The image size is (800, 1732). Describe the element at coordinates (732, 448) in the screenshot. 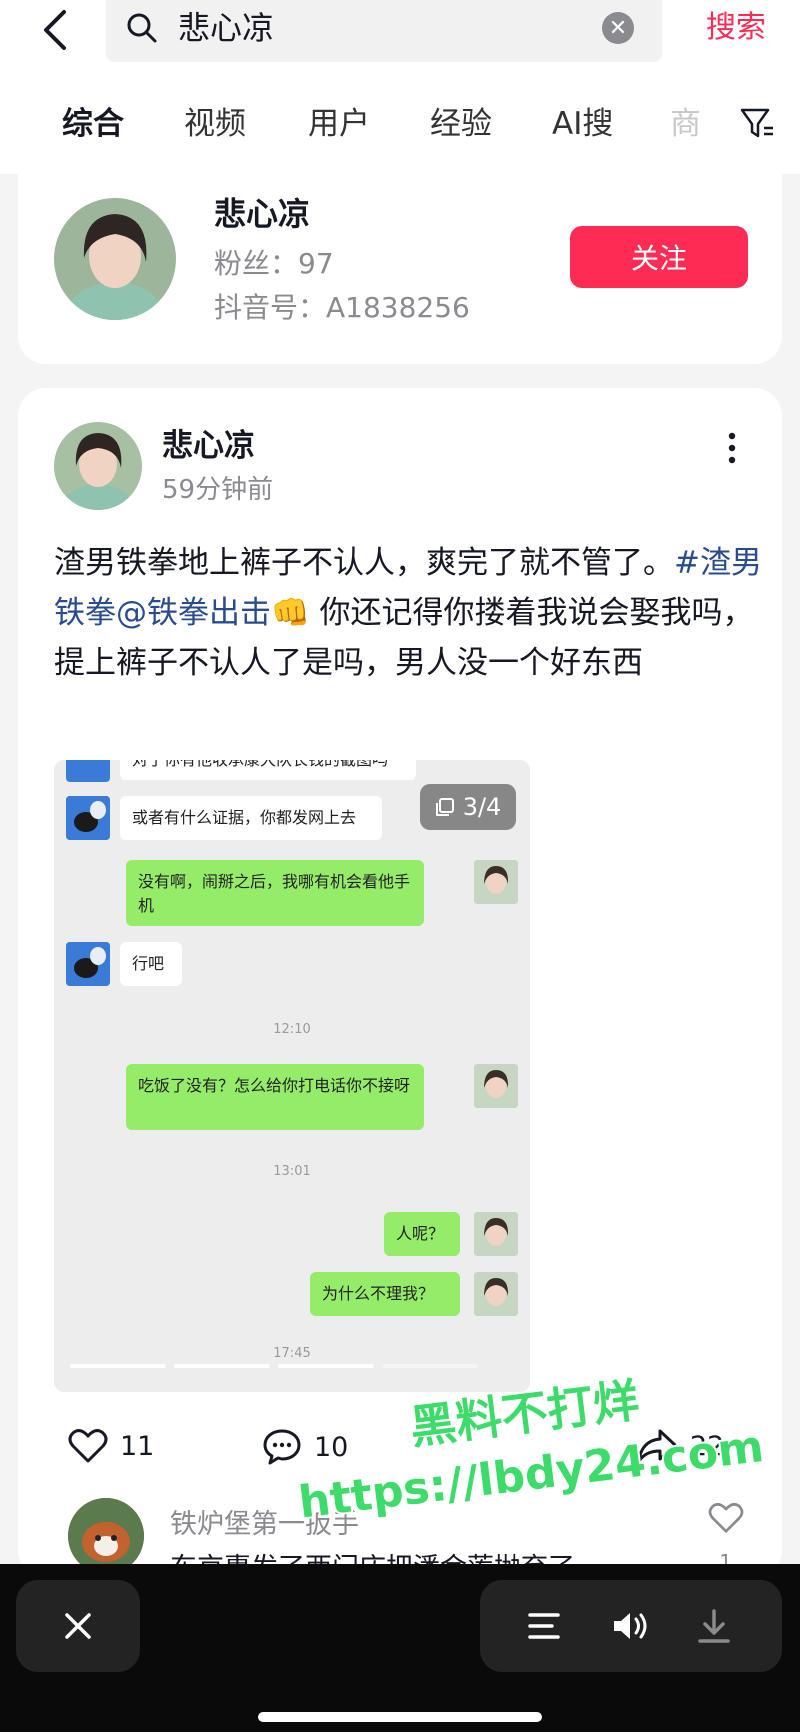

I see `more-icon` at that location.